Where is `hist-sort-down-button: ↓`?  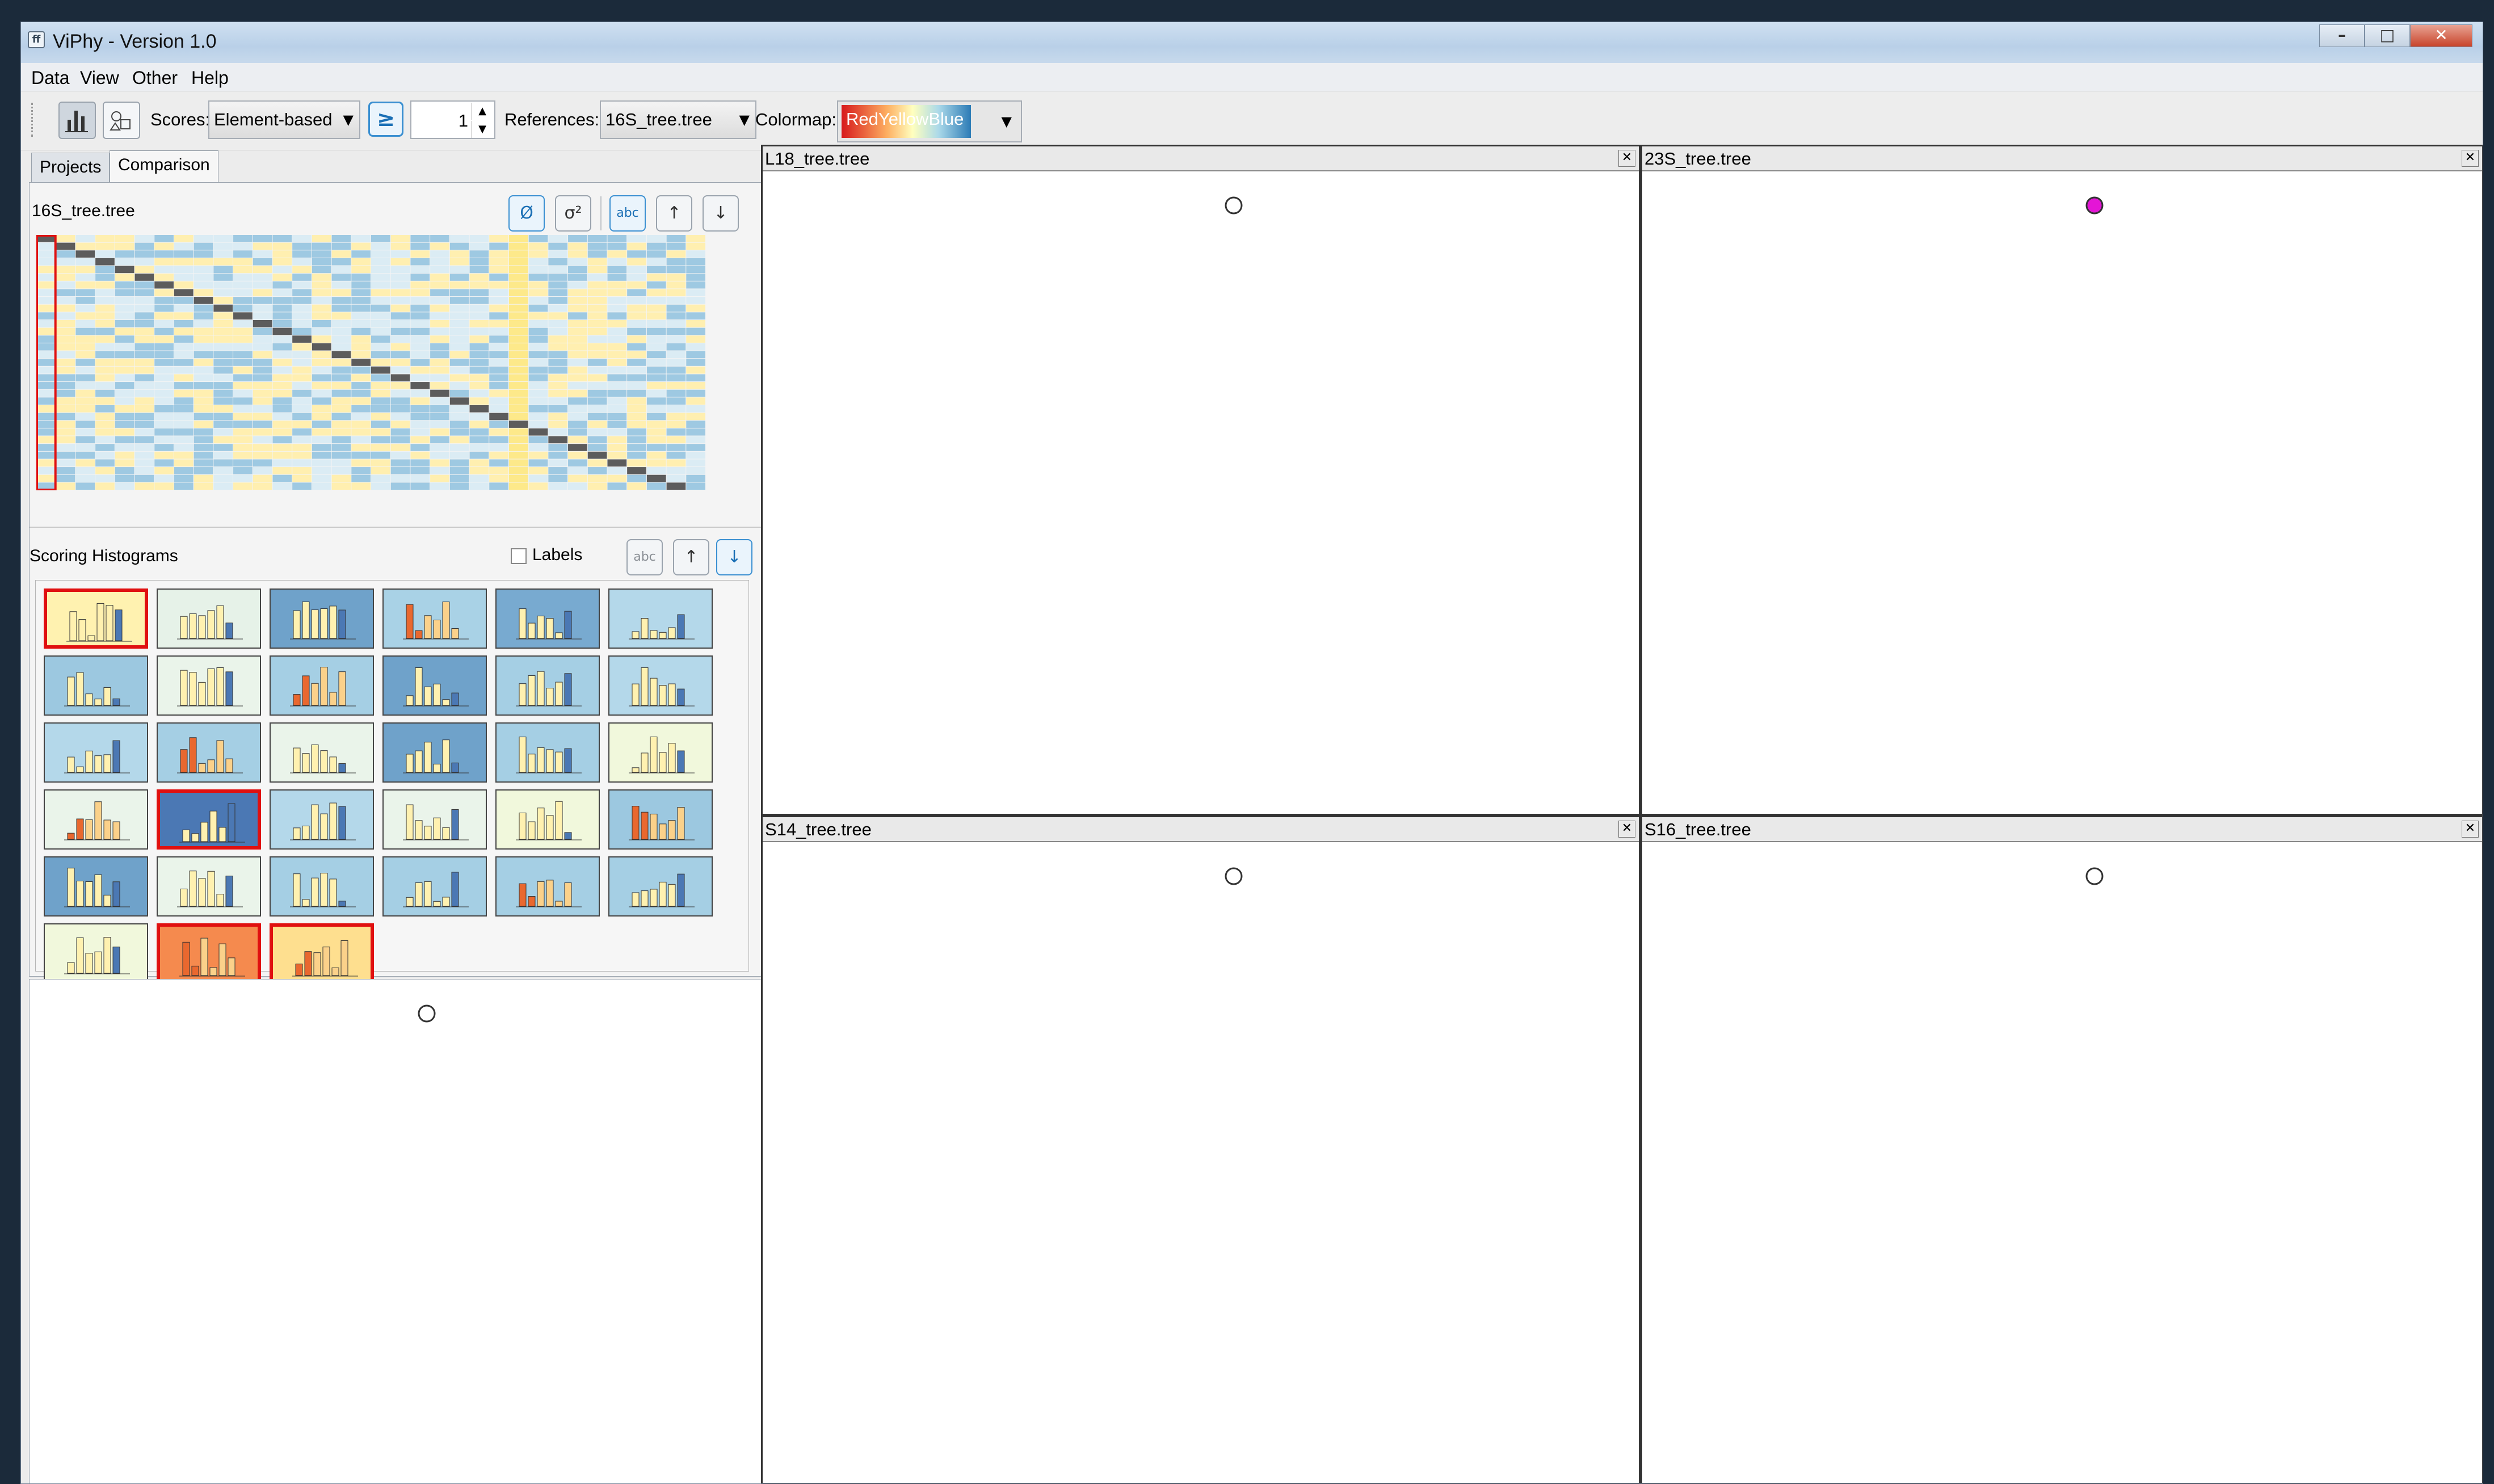 hist-sort-down-button: ↓ is located at coordinates (734, 557).